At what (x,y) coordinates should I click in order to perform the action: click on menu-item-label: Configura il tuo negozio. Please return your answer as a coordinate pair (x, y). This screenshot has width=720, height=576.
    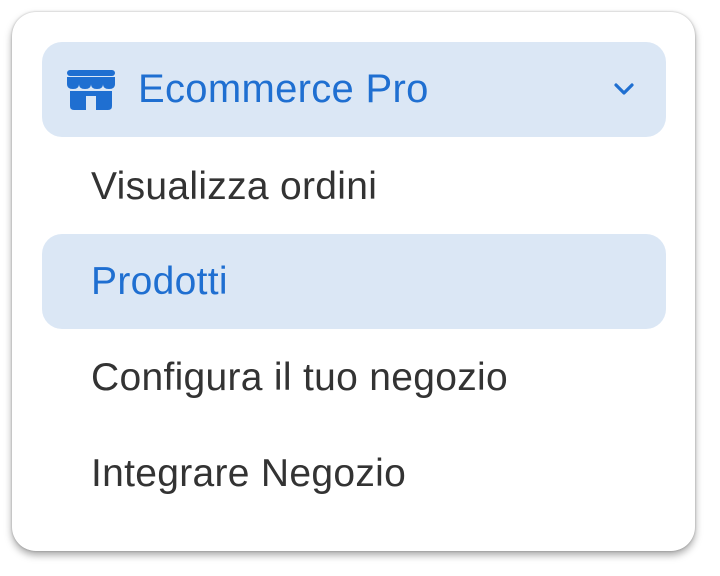
    Looking at the image, I should click on (299, 377).